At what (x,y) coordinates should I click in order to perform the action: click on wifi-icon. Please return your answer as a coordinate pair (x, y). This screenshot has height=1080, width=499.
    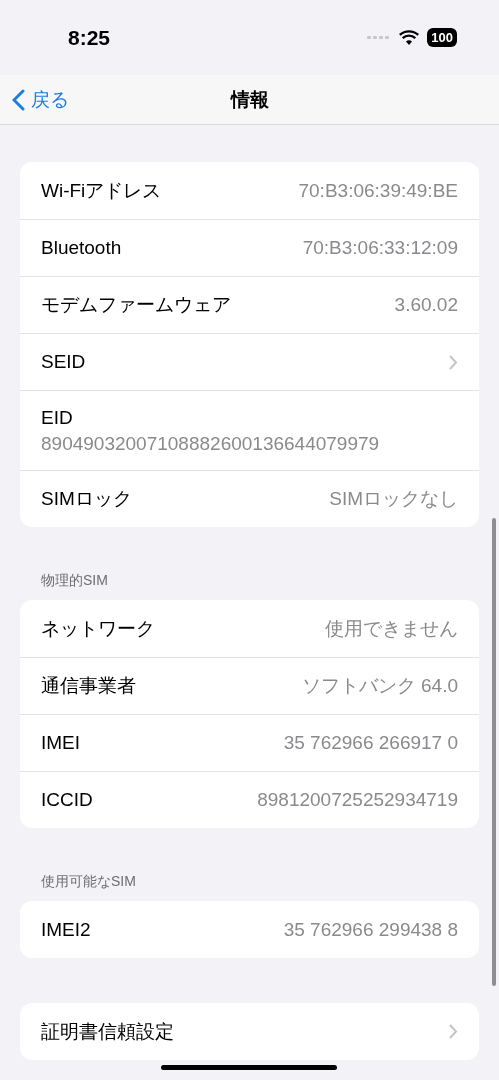
    Looking at the image, I should click on (409, 37).